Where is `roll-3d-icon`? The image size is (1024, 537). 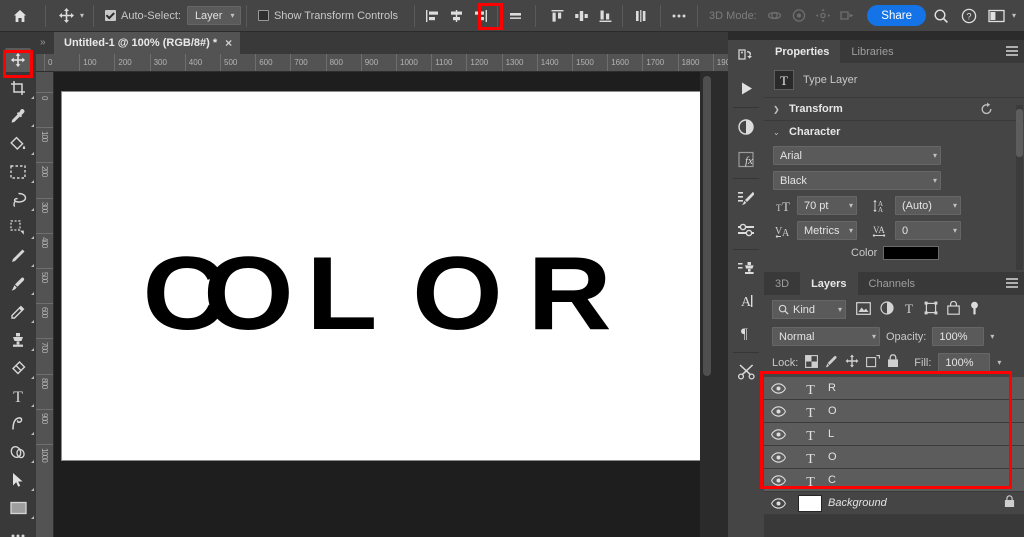
roll-3d-icon is located at coordinates (799, 16).